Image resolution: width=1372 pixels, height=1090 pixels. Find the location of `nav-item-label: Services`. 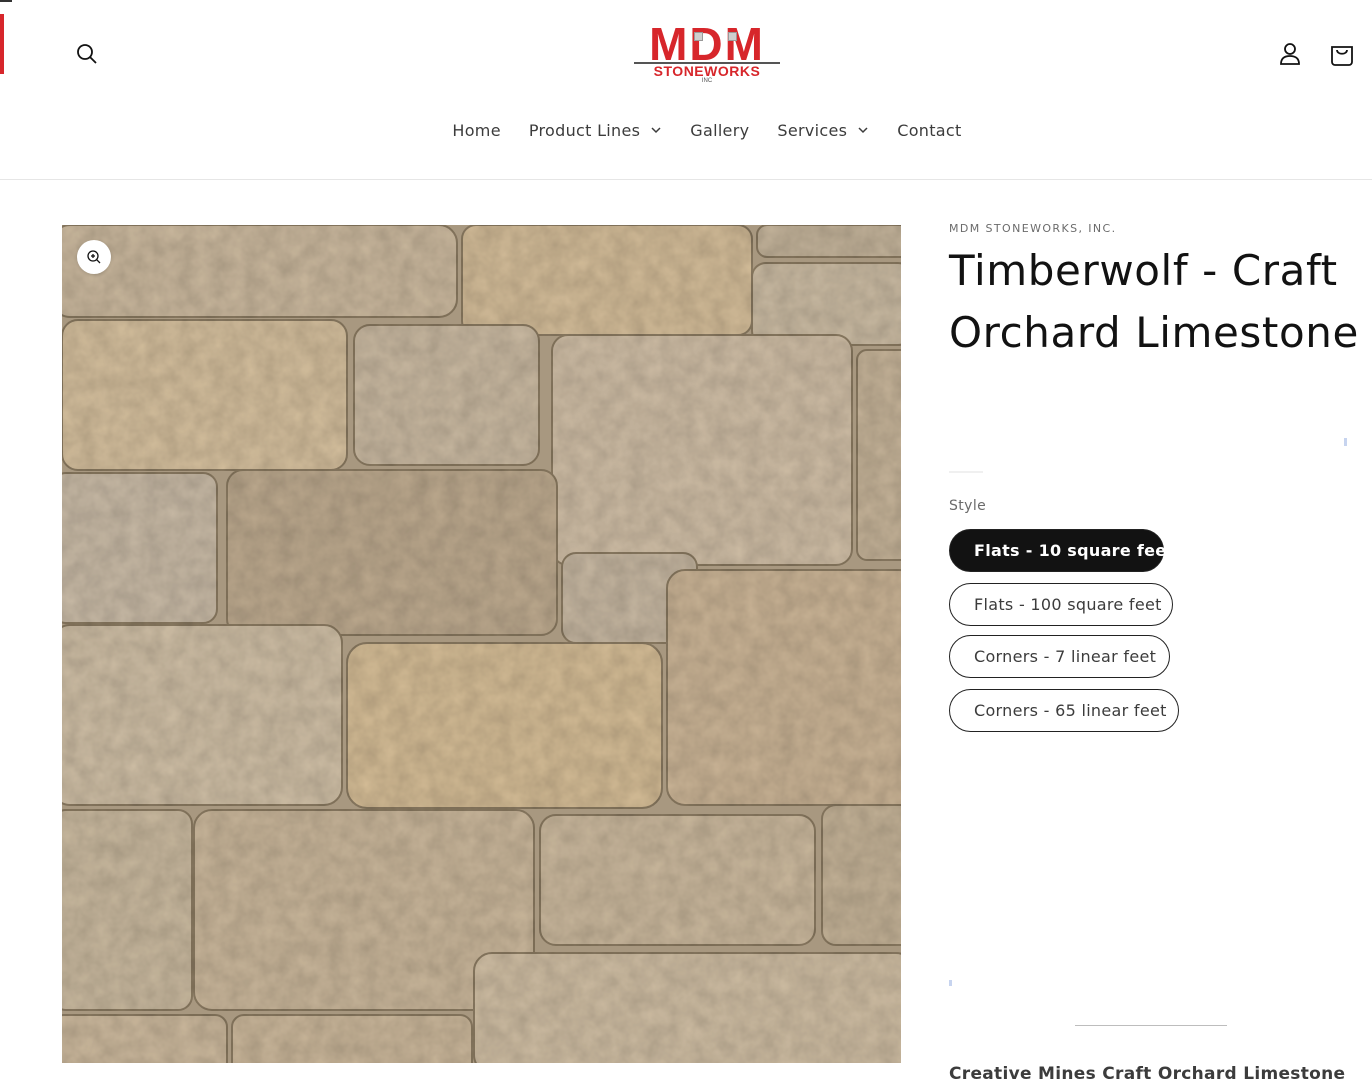

nav-item-label: Services is located at coordinates (812, 130).